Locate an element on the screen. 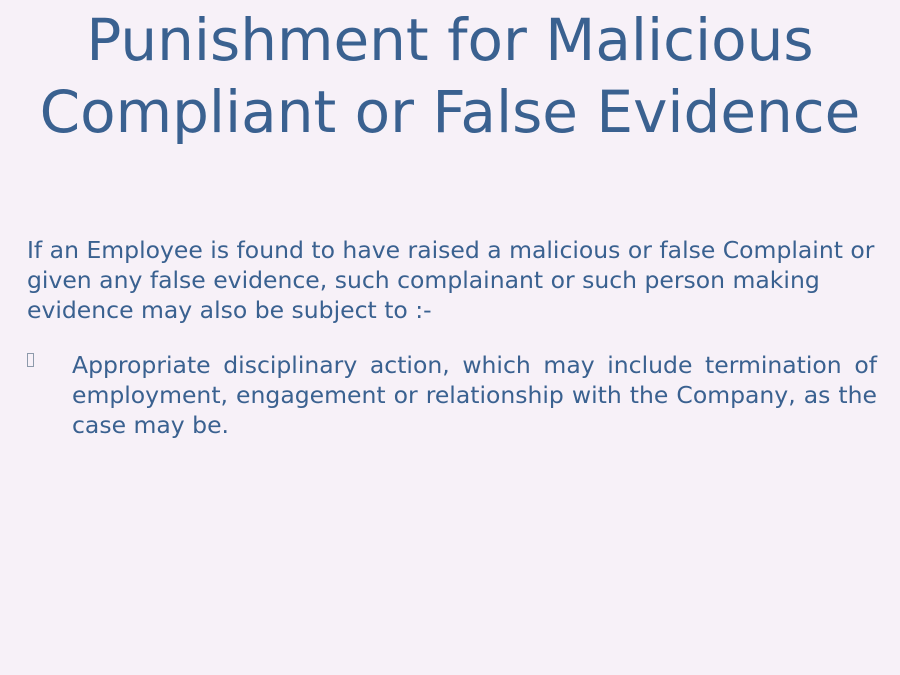 This screenshot has height=675, width=900. missing-glyph-icon is located at coordinates (30, 360).